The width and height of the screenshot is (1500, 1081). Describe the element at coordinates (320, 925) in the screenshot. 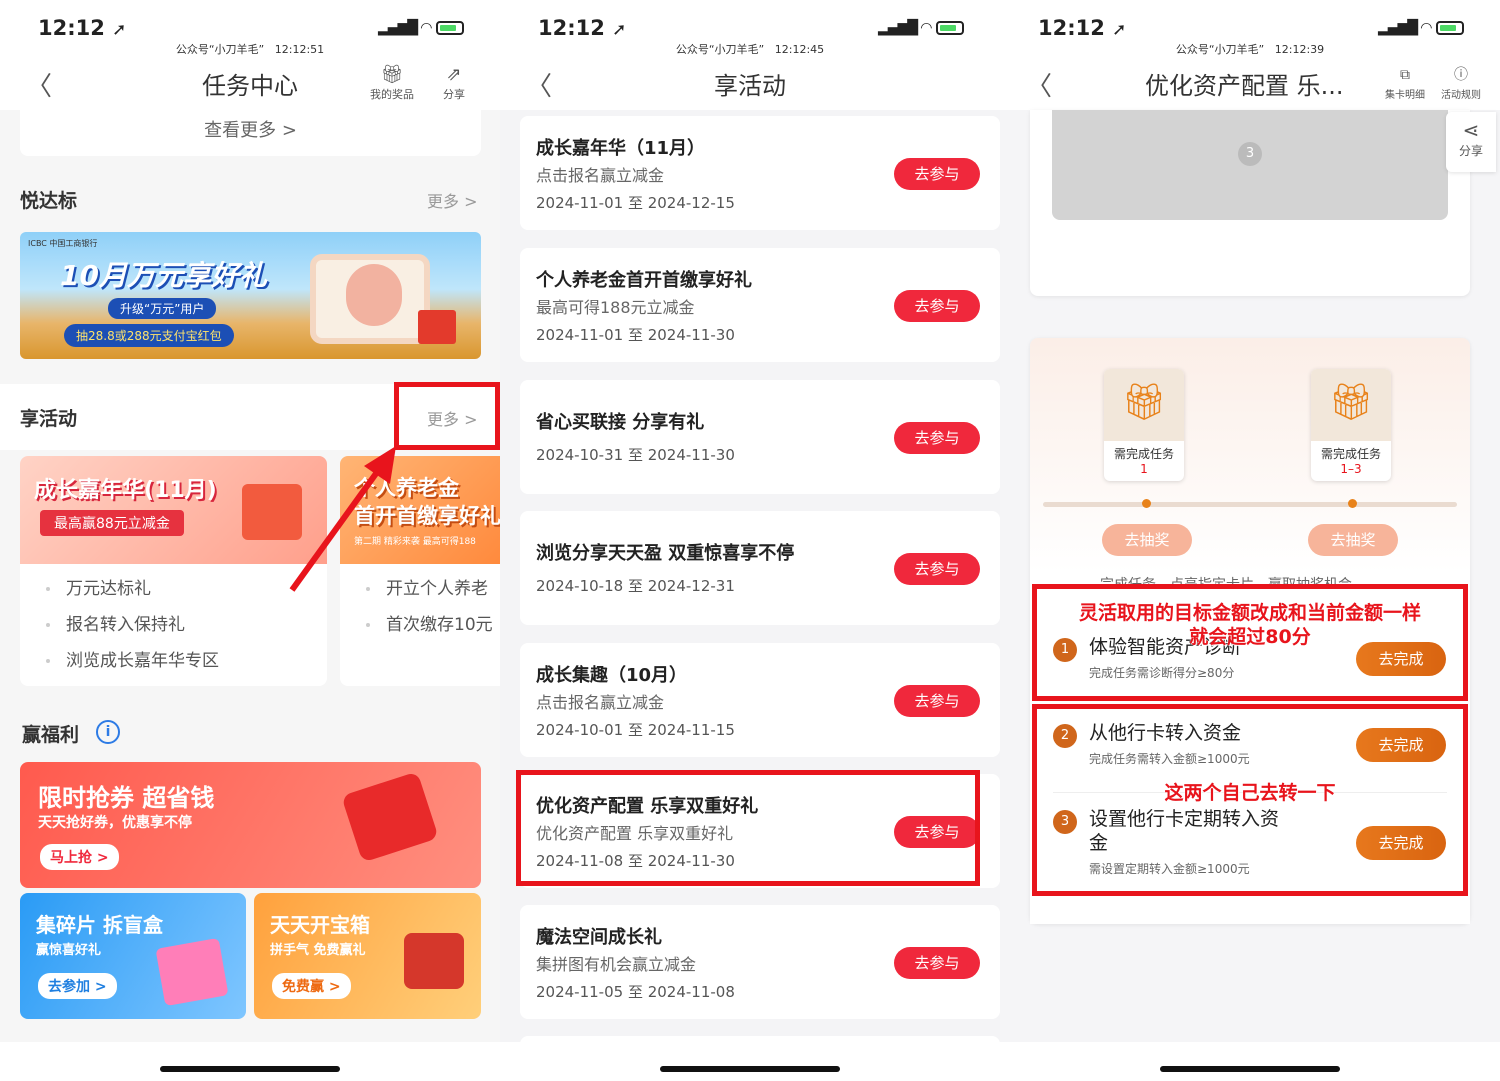

I see `promo-title: 天天开宝箱` at that location.